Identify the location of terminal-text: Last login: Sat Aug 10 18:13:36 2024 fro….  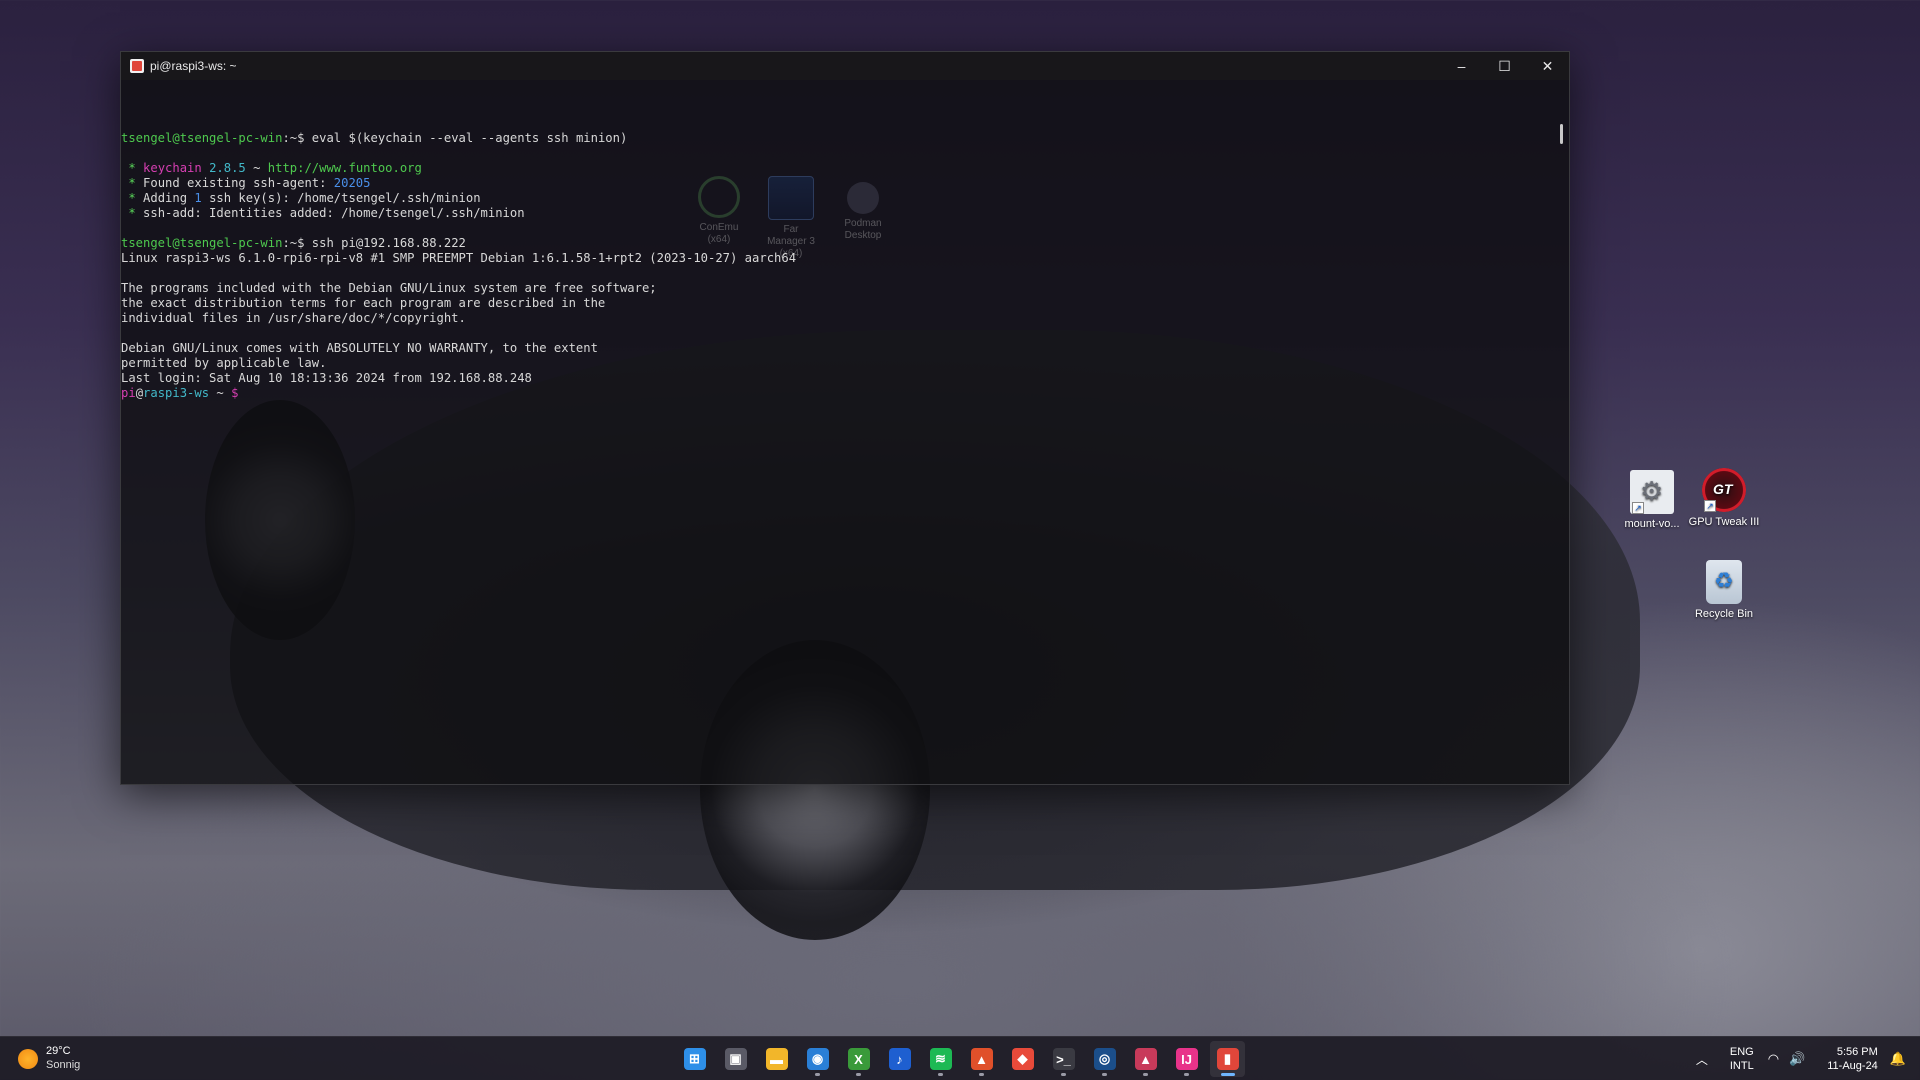
(326, 378).